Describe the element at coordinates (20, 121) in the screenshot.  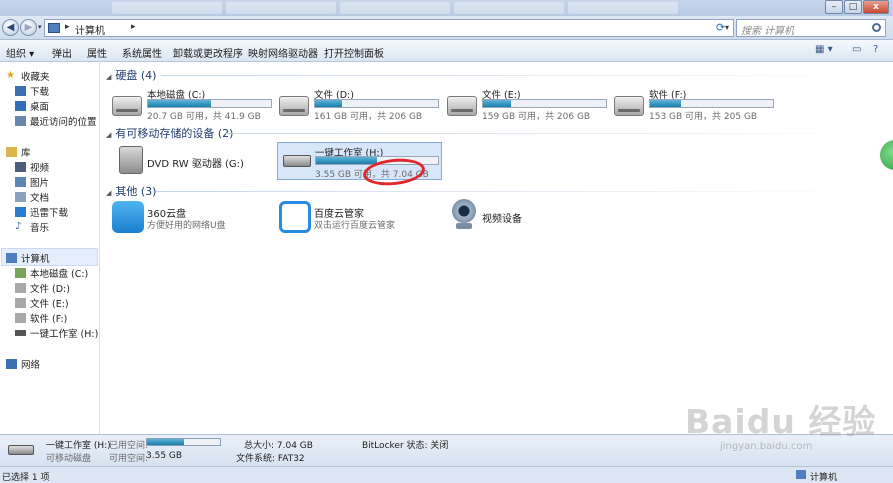
I see `recent-places-icon` at that location.